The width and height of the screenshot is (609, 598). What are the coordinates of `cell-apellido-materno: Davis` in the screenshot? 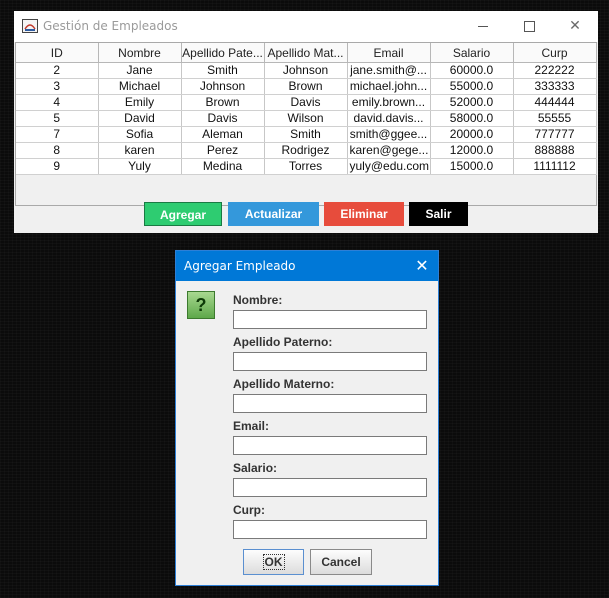 It's located at (306, 102).